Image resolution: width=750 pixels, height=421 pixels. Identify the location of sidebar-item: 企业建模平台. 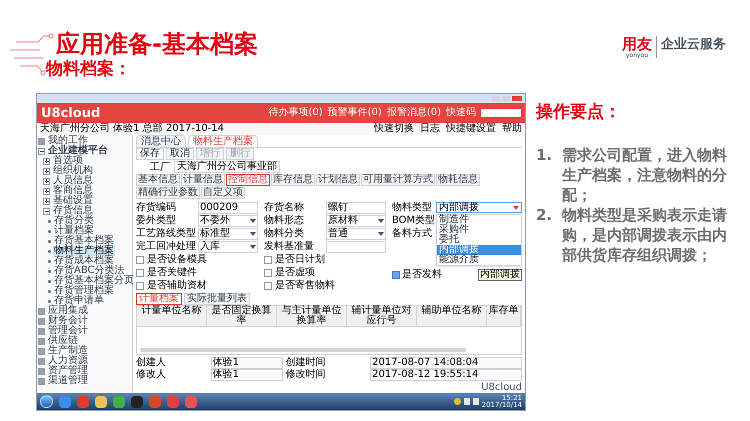
(78, 151).